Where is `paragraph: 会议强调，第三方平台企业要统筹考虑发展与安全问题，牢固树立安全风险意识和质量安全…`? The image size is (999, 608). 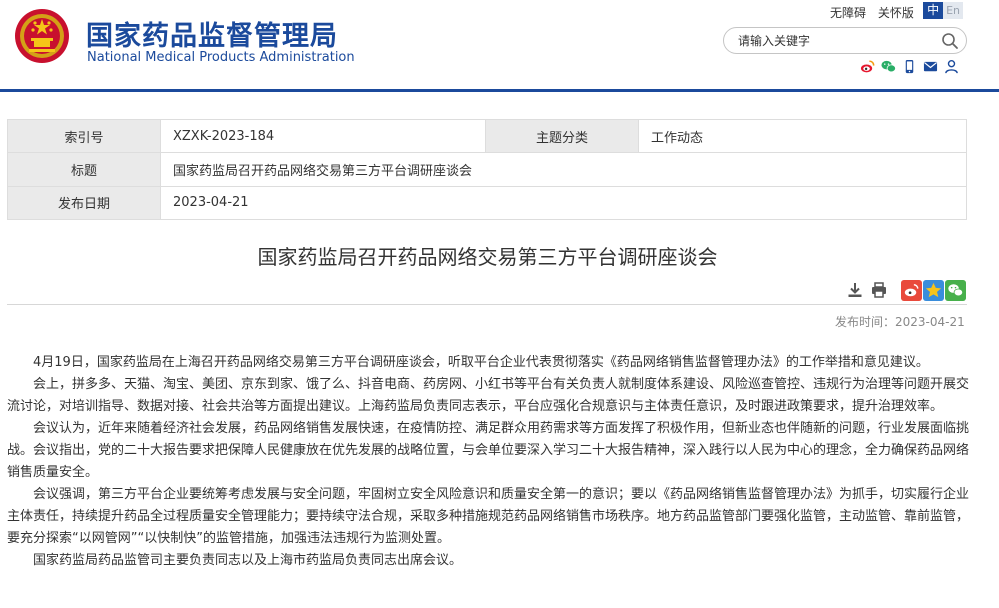
paragraph: 会议强调，第三方平台企业要统筹考虑发展与安全问题，牢固树立安全风险意识和质量安全… is located at coordinates (488, 516).